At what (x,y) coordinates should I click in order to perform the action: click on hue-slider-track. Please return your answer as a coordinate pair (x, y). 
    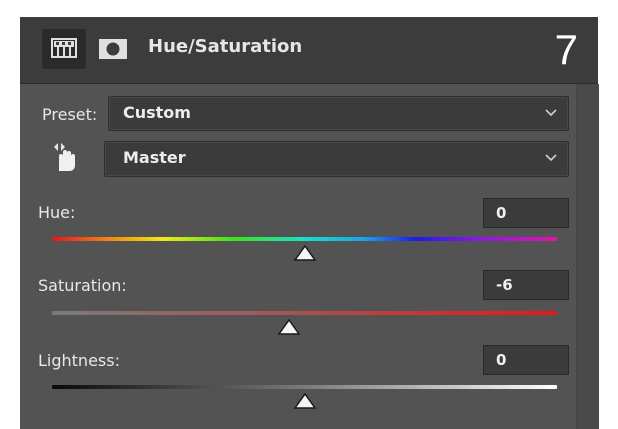
    Looking at the image, I should click on (304, 239).